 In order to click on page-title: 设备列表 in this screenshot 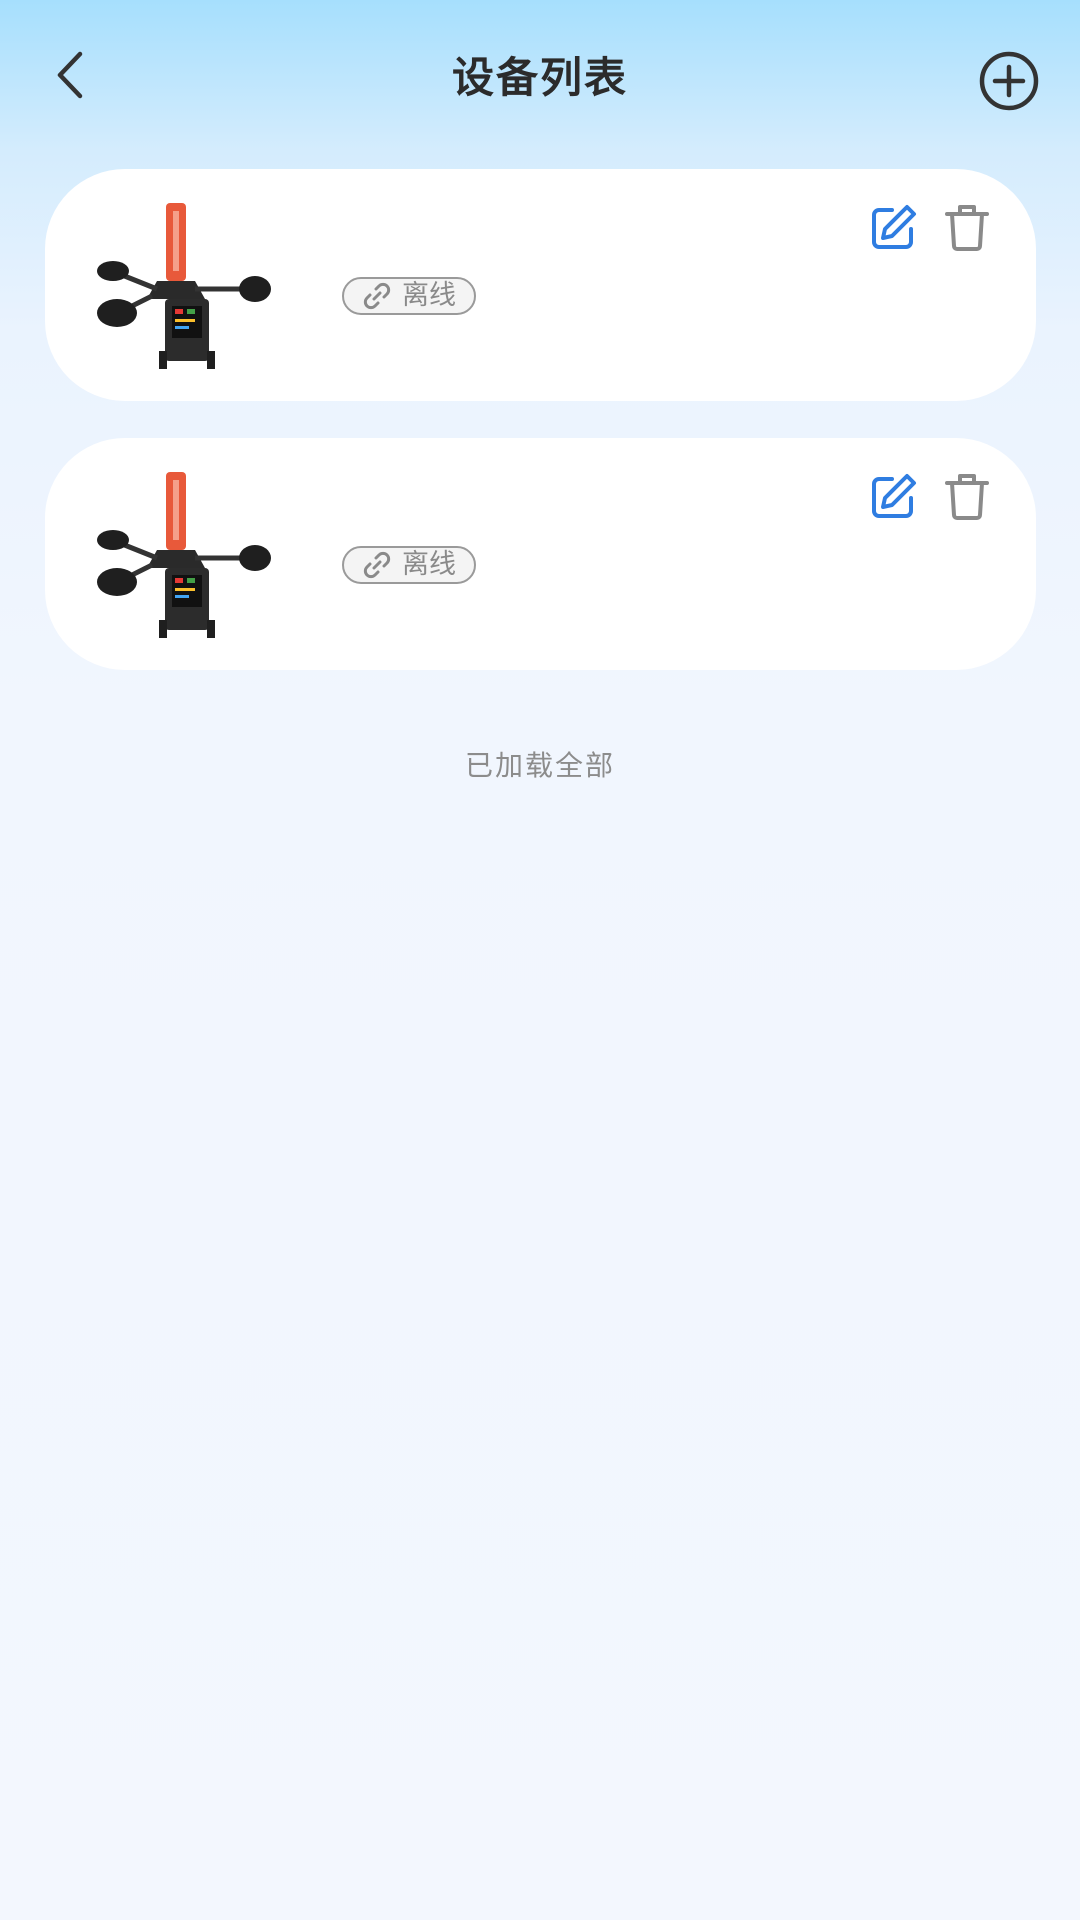, I will do `click(539, 77)`.